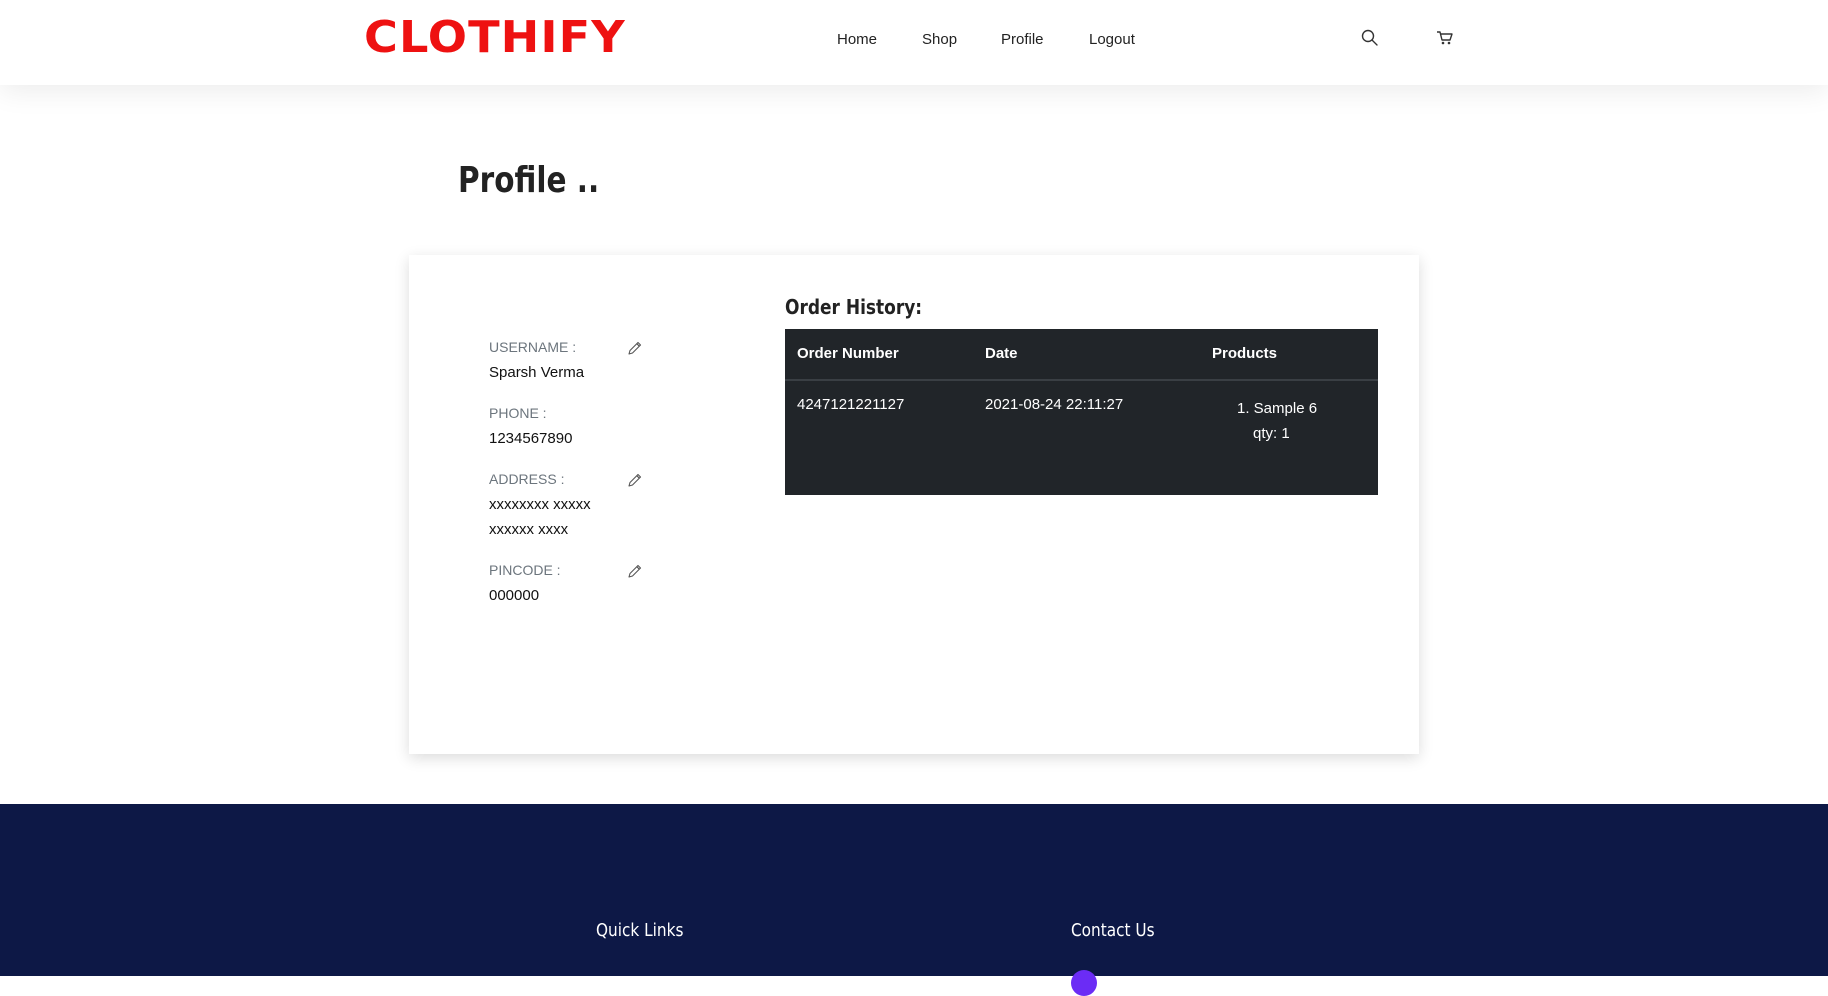  What do you see at coordinates (1113, 930) in the screenshot?
I see `contact-us-heading: Contact Us` at bounding box center [1113, 930].